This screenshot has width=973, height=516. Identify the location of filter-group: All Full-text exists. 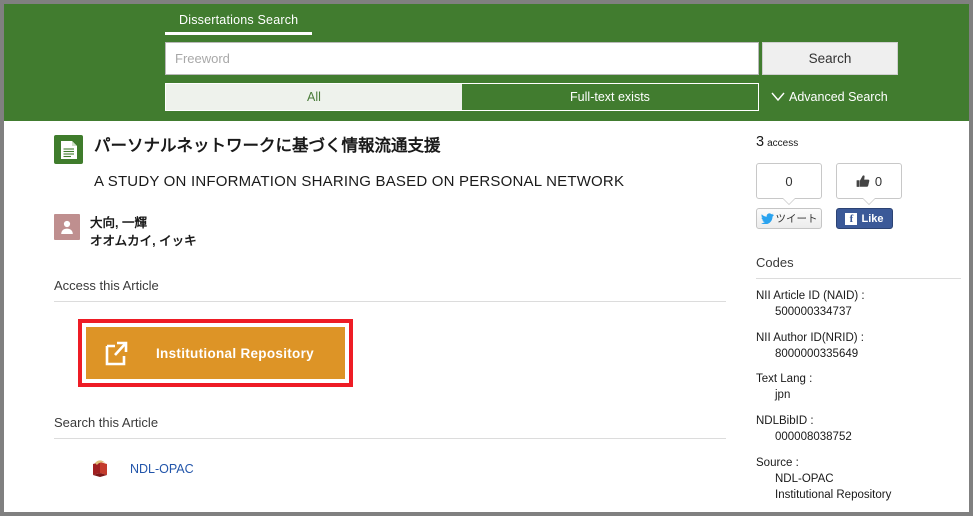
(462, 97).